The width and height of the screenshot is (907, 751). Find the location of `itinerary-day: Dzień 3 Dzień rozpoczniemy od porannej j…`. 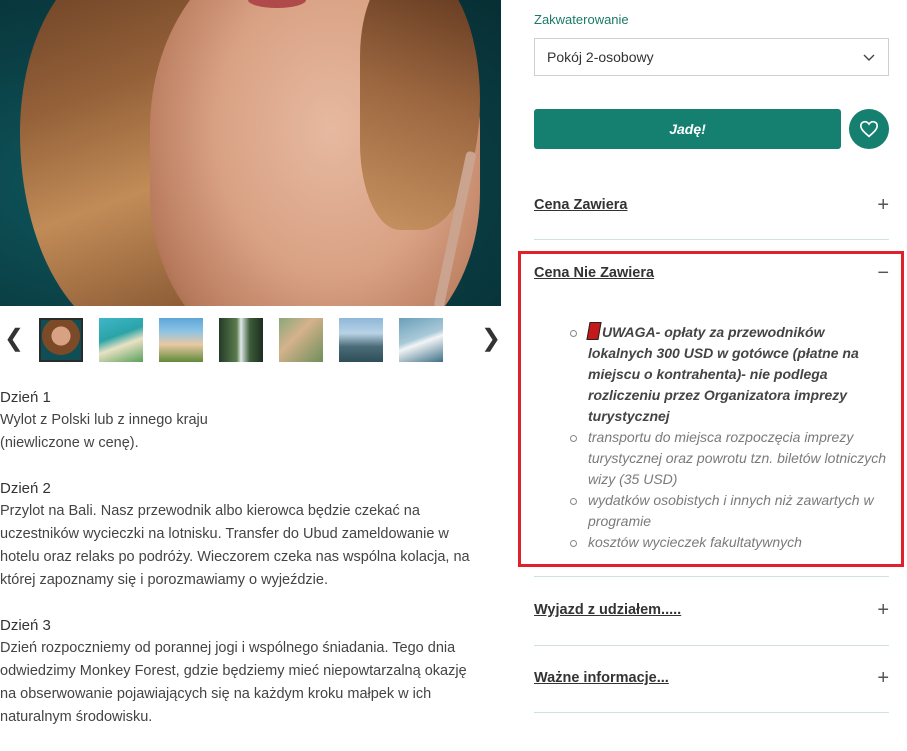

itinerary-day: Dzień 3 Dzień rozpoczniemy od porannej j… is located at coordinates (250, 671).